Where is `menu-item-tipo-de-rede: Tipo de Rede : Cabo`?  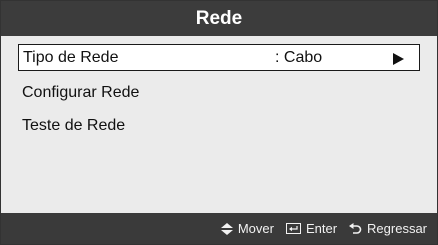 menu-item-tipo-de-rede: Tipo de Rede : Cabo is located at coordinates (219, 57).